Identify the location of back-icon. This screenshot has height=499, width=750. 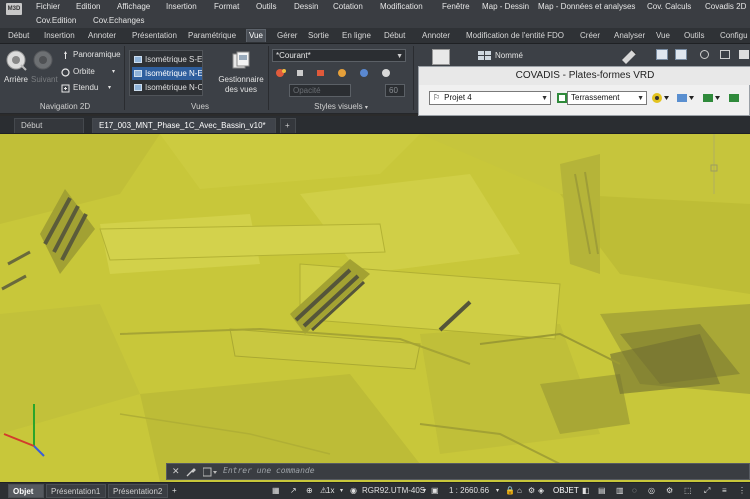
(16, 60).